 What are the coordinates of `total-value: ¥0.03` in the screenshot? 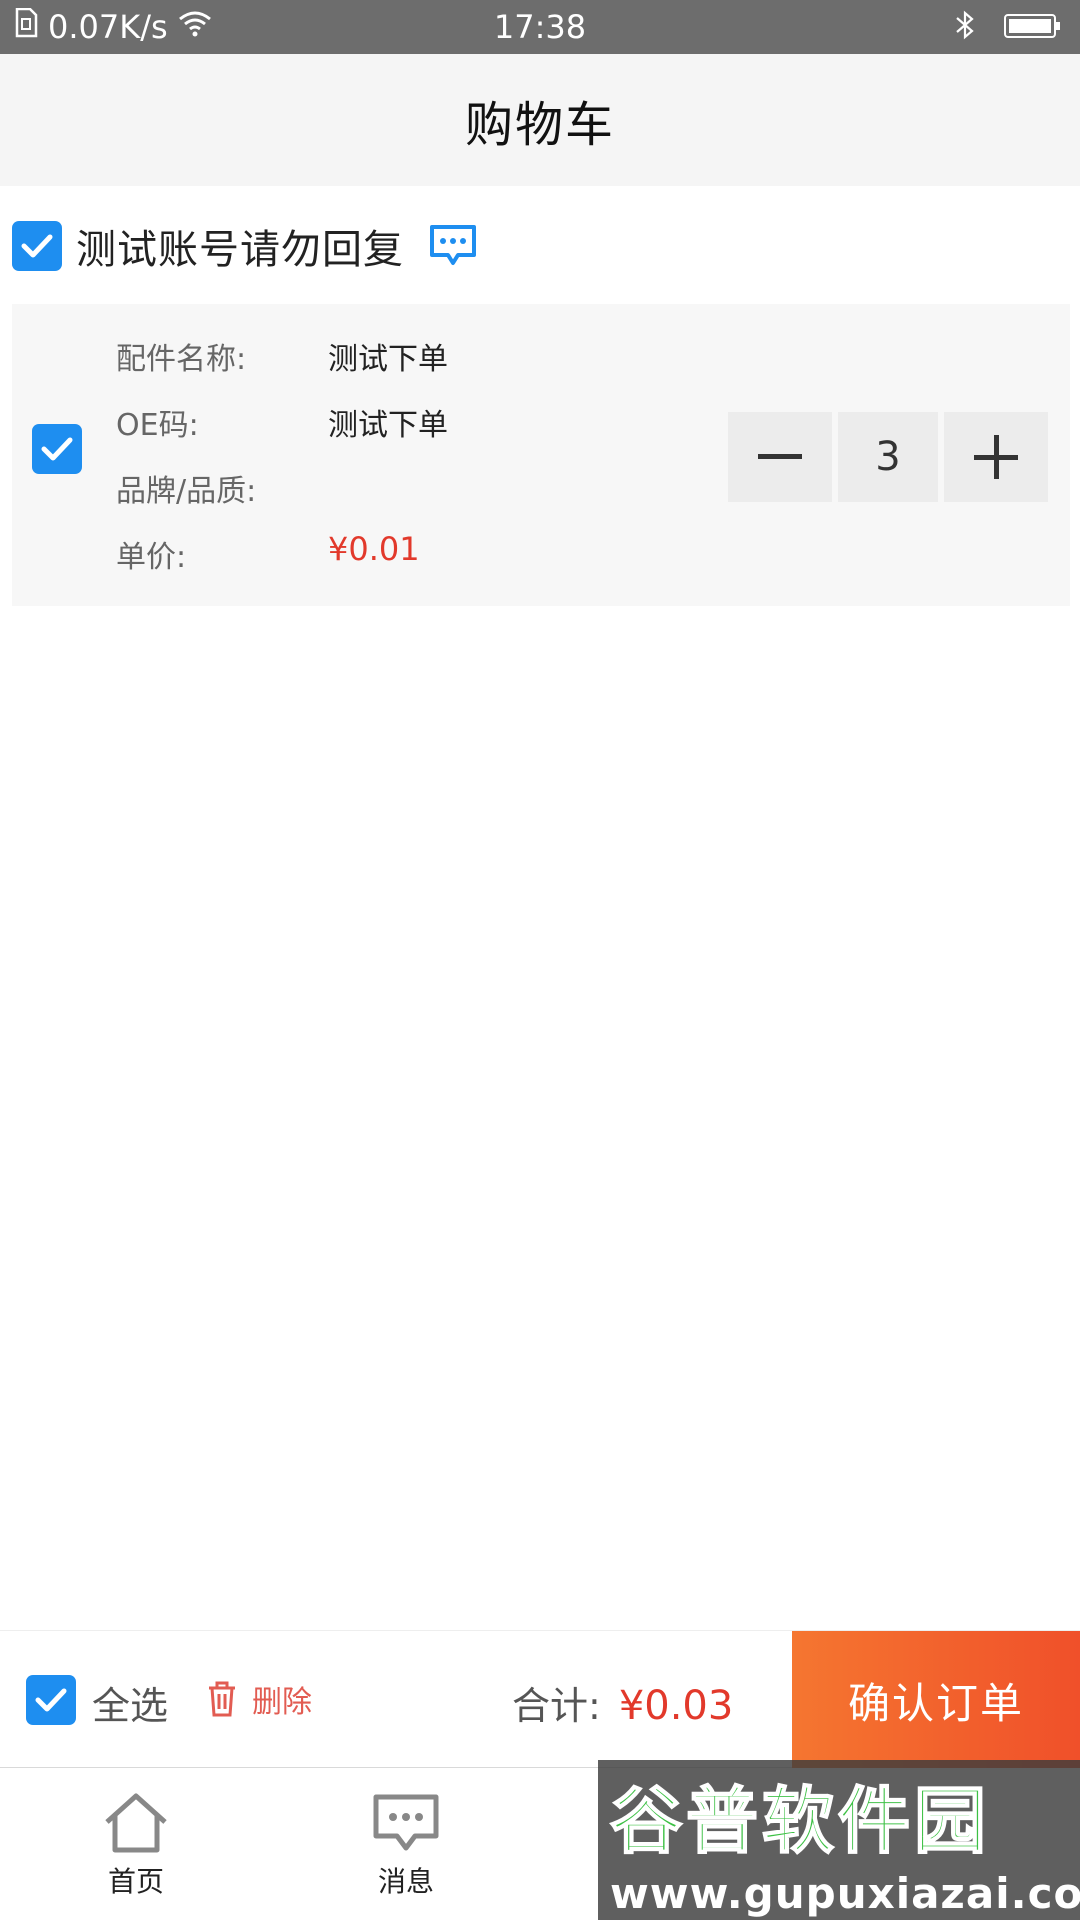 It's located at (676, 1706).